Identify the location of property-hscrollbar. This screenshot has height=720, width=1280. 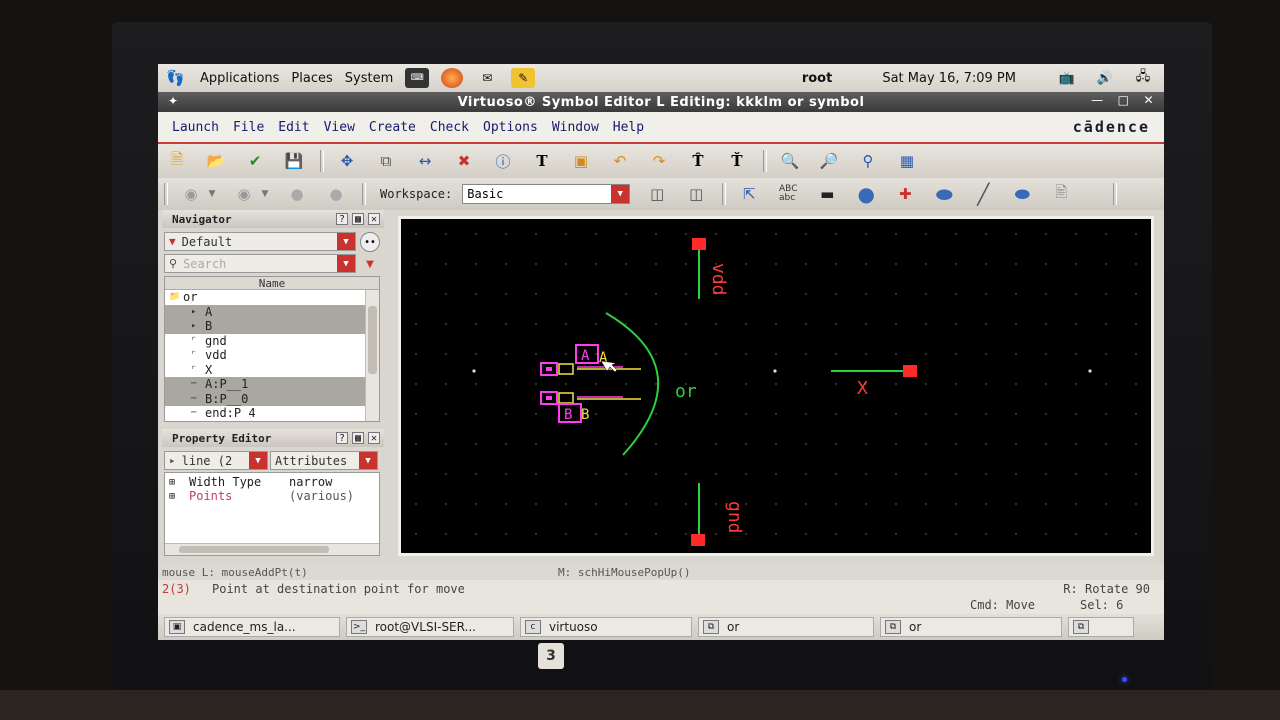
(272, 549).